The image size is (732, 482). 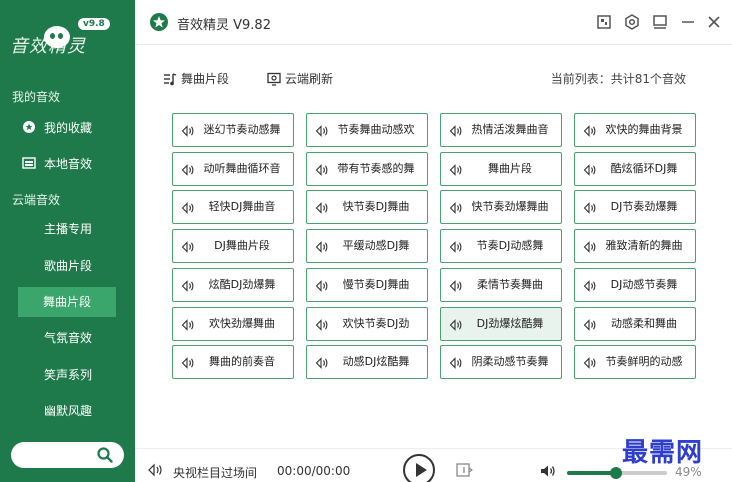 I want to click on sound-button: 节奏舞曲动感欢, so click(x=367, y=130).